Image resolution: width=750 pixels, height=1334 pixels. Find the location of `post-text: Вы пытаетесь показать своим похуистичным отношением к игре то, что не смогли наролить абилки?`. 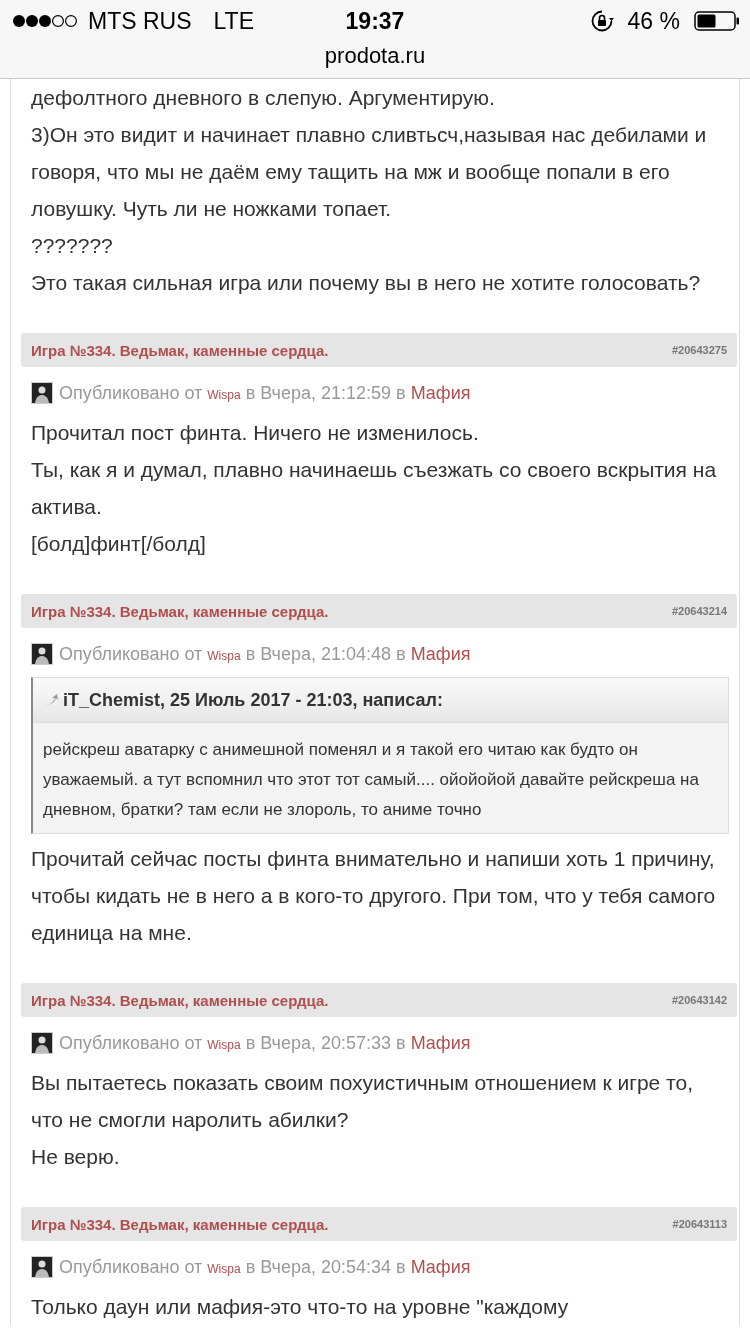

post-text: Вы пытаетесь показать своим похуистичным отношением к игре то, что не смогли наролить абилки? is located at coordinates (362, 1101).